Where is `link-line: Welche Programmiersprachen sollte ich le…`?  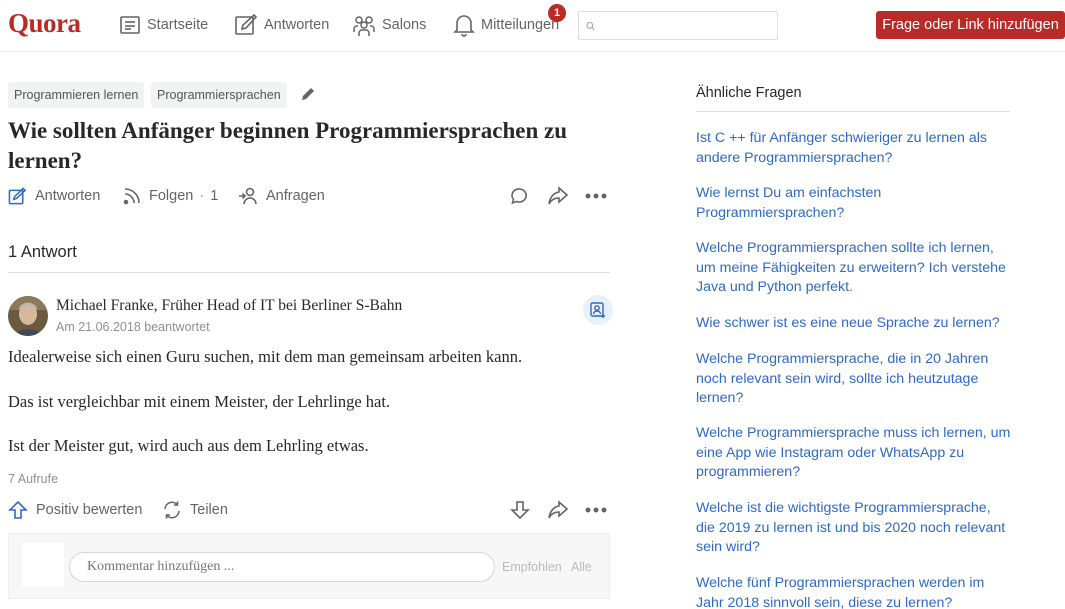
link-line: Welche Programmiersprachen sollte ich le… is located at coordinates (845, 248).